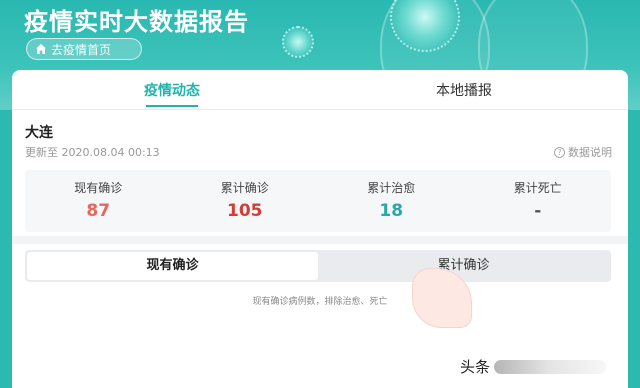 The image size is (640, 388). What do you see at coordinates (92, 152) in the screenshot?
I see `update-time: 更新至 2020.08.04 00:13` at bounding box center [92, 152].